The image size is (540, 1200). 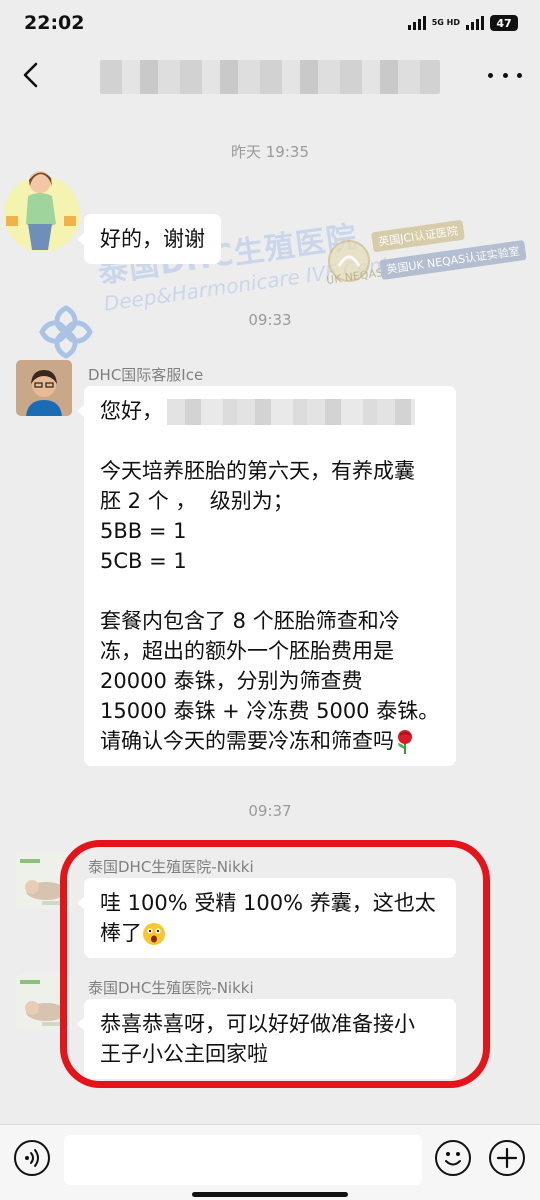 I want to click on voice-icon, so click(x=32, y=1158).